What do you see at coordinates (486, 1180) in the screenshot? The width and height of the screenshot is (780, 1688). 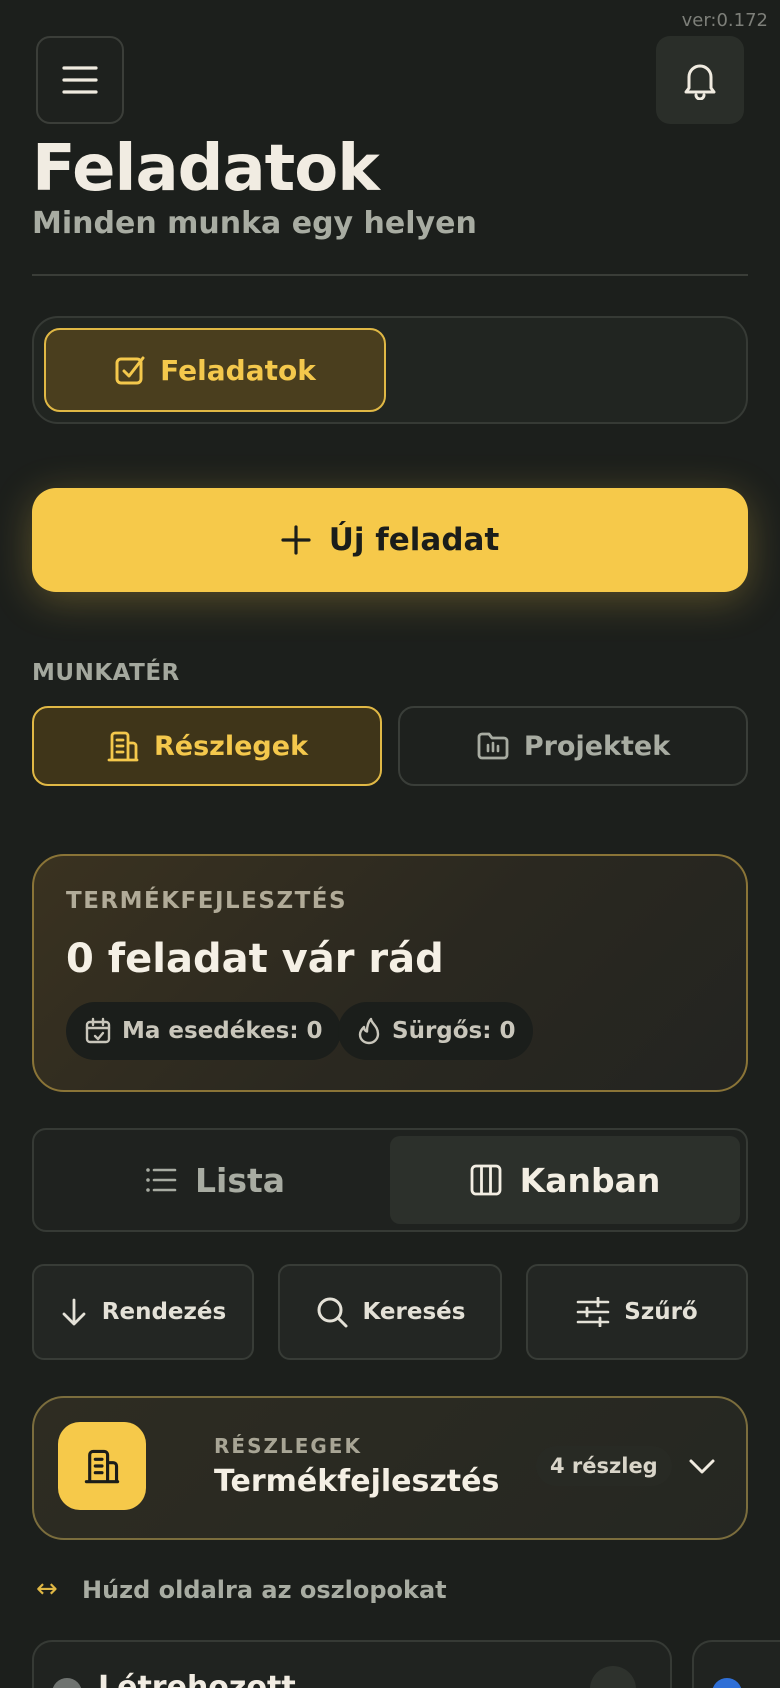 I see `kanban-icon` at bounding box center [486, 1180].